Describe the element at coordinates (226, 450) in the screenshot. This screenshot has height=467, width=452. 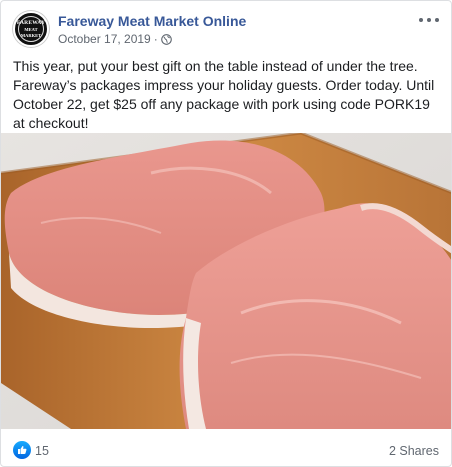
I see `post-footer: 15 2 Shares` at that location.